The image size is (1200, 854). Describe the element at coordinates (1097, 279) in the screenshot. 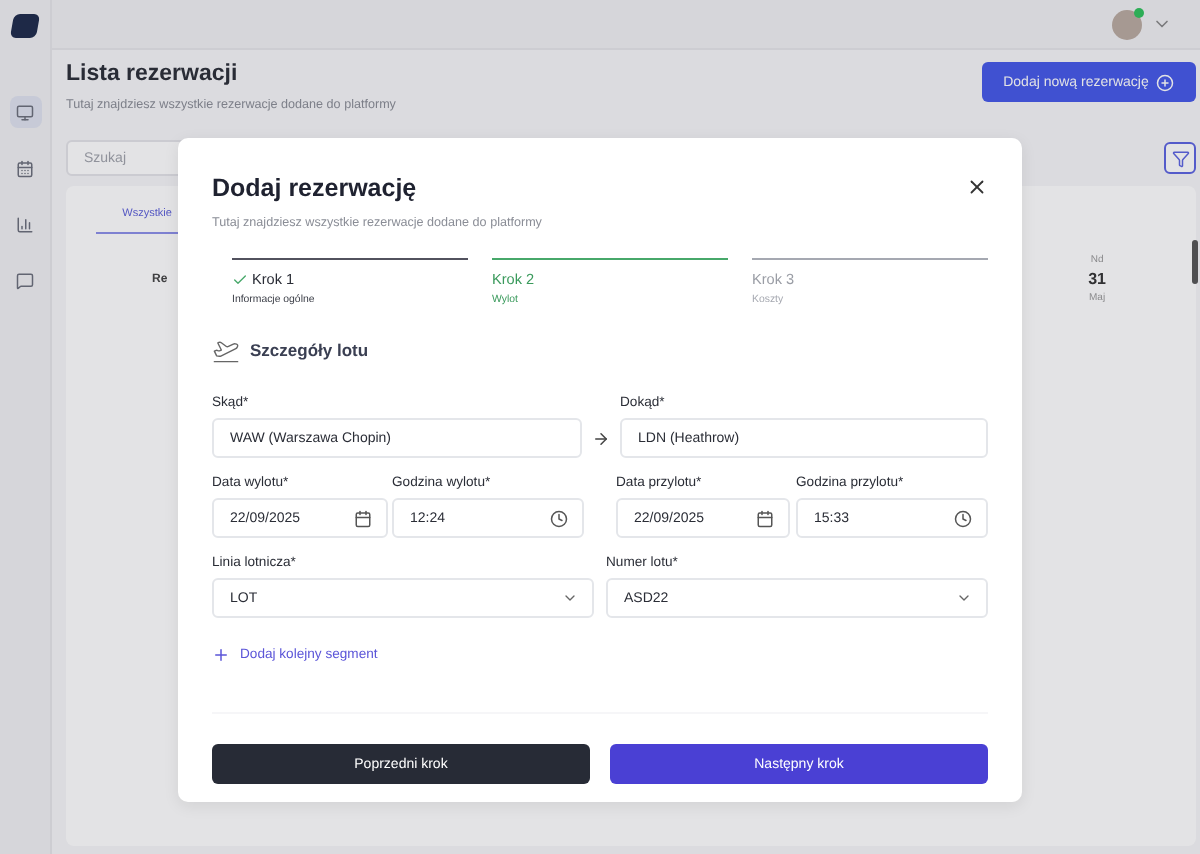

I see `day-number: 31` at that location.